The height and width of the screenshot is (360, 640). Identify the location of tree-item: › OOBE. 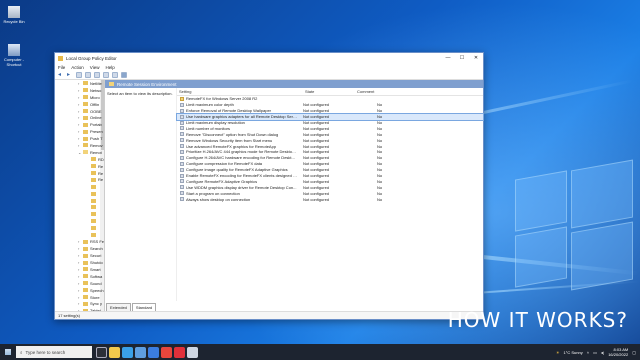
(79, 111).